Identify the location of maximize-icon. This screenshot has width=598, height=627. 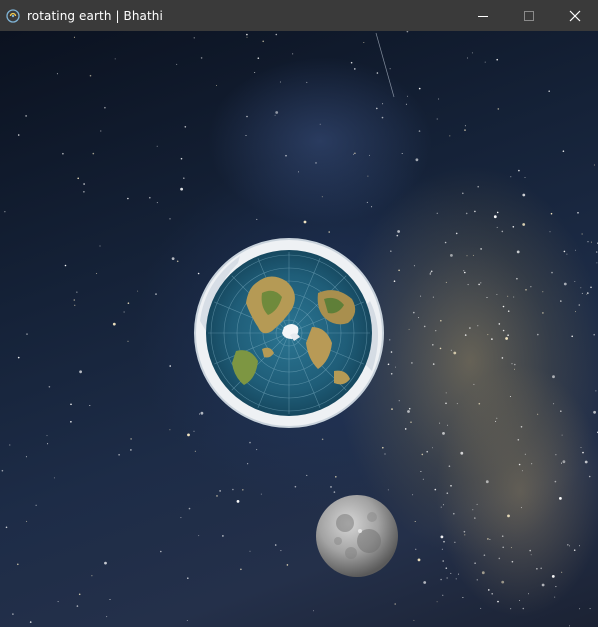
(529, 15).